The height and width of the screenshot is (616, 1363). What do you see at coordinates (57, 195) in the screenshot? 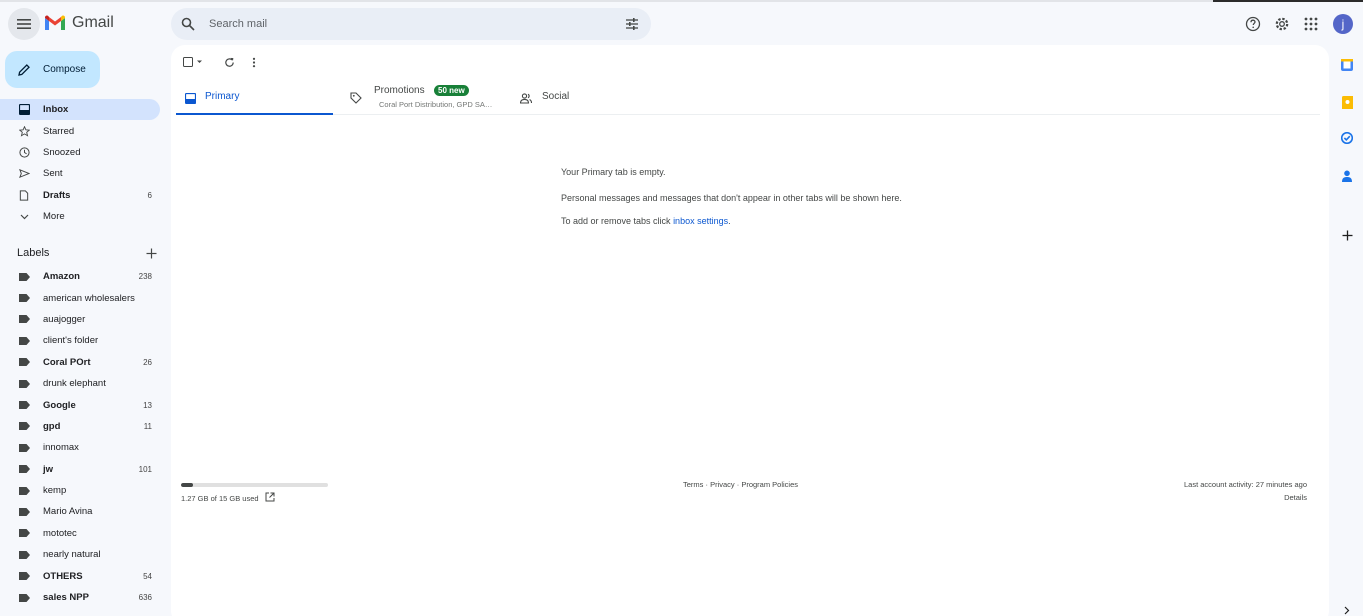
I see `sidebar-item-label: Drafts` at bounding box center [57, 195].